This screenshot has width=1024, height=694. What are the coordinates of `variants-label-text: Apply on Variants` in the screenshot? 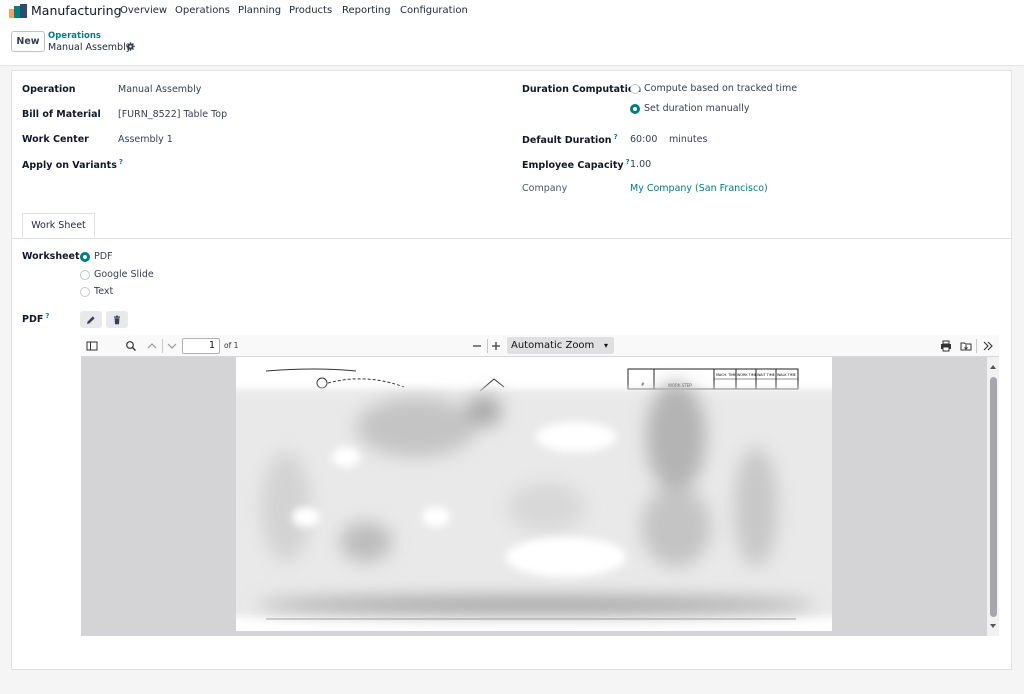 It's located at (69, 166).